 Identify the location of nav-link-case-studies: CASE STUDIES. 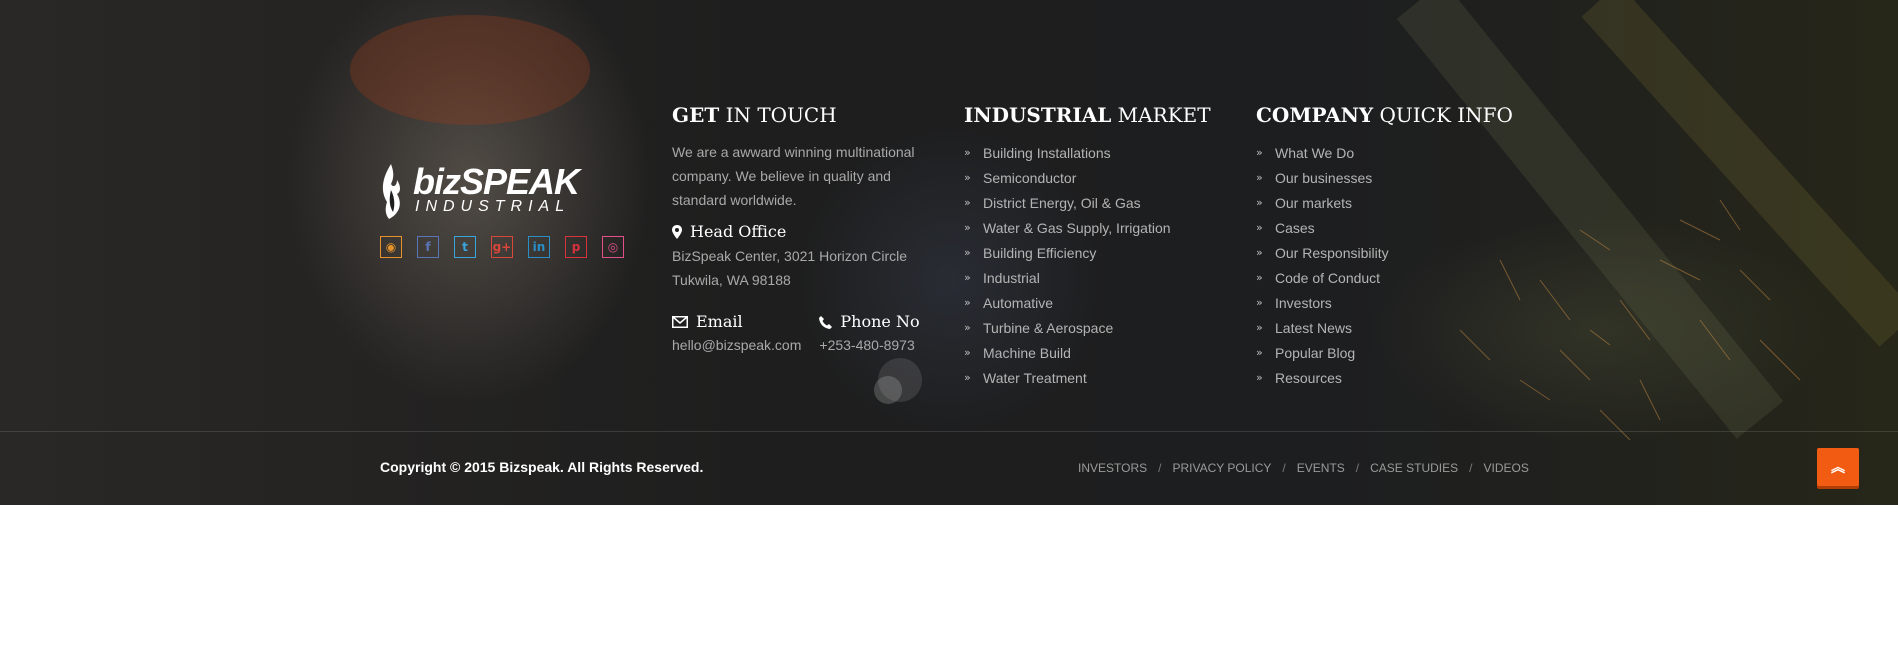
(1414, 468).